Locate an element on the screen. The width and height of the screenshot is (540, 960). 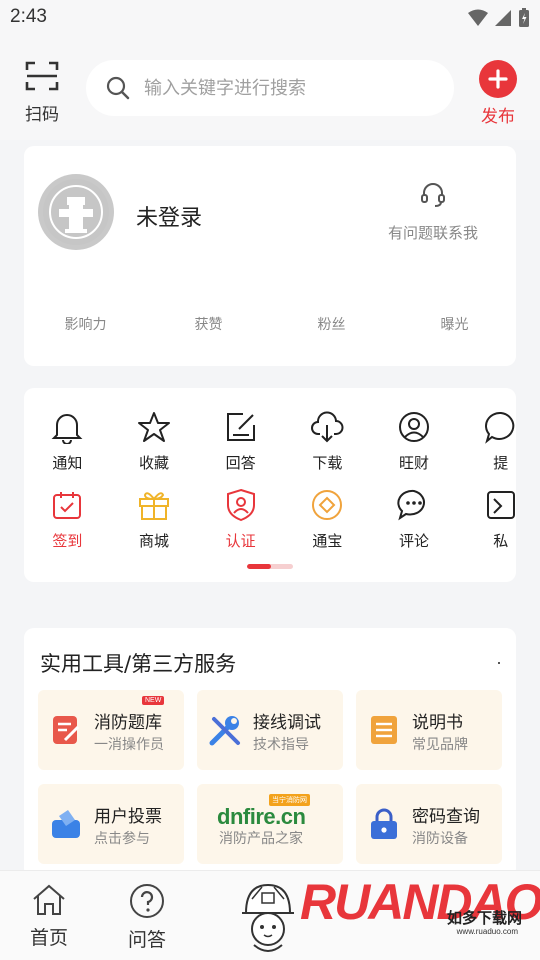
edit-icon is located at coordinates (240, 427).